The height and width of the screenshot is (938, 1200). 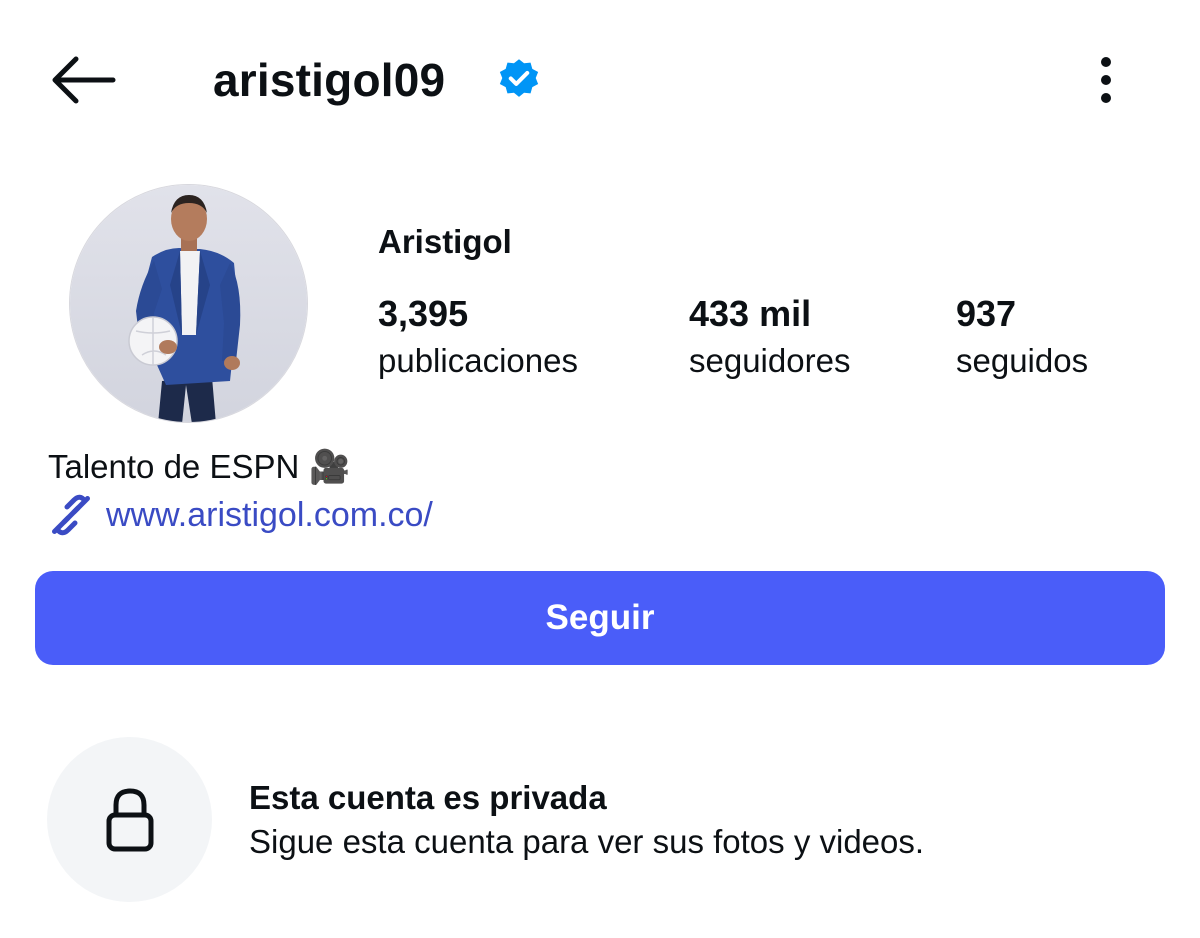 I want to click on stat-posts: 3,395 publicaciones, so click(x=478, y=337).